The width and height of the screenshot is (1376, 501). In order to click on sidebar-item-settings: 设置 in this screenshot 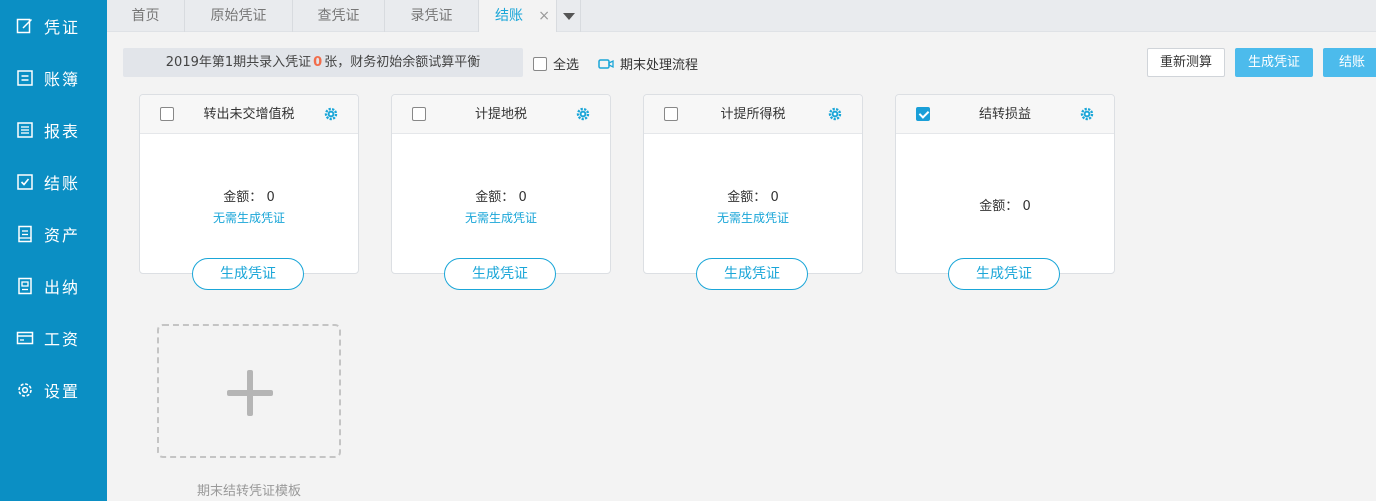, I will do `click(53, 390)`.